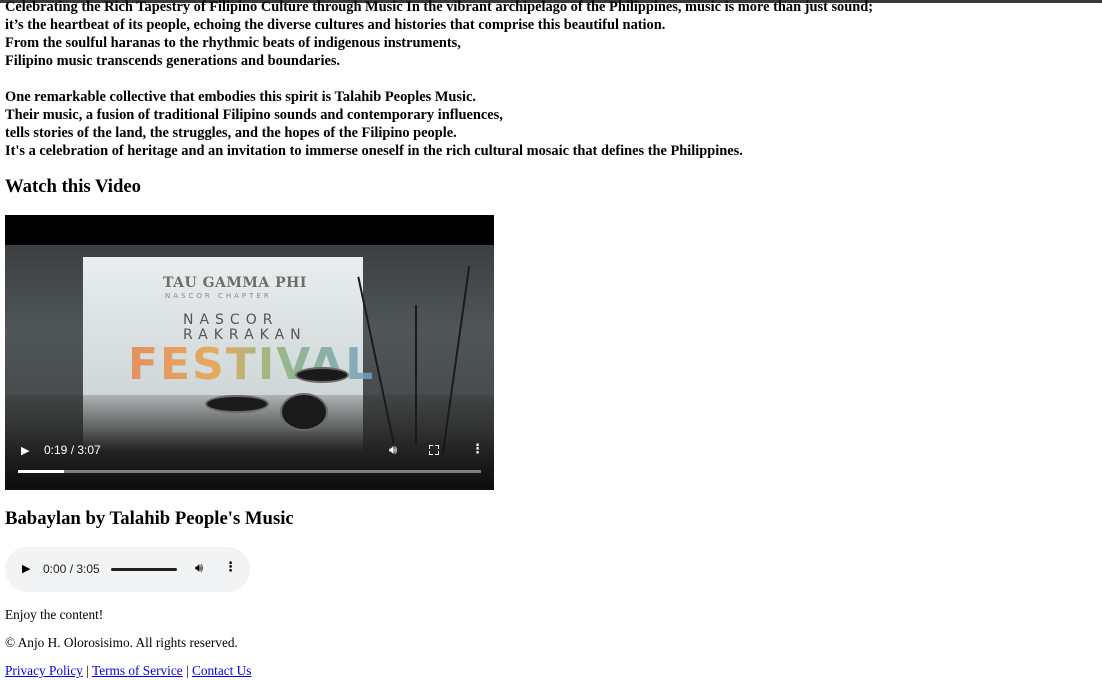  Describe the element at coordinates (137, 670) in the screenshot. I see `terms-of-service-link: Terms of Service` at that location.